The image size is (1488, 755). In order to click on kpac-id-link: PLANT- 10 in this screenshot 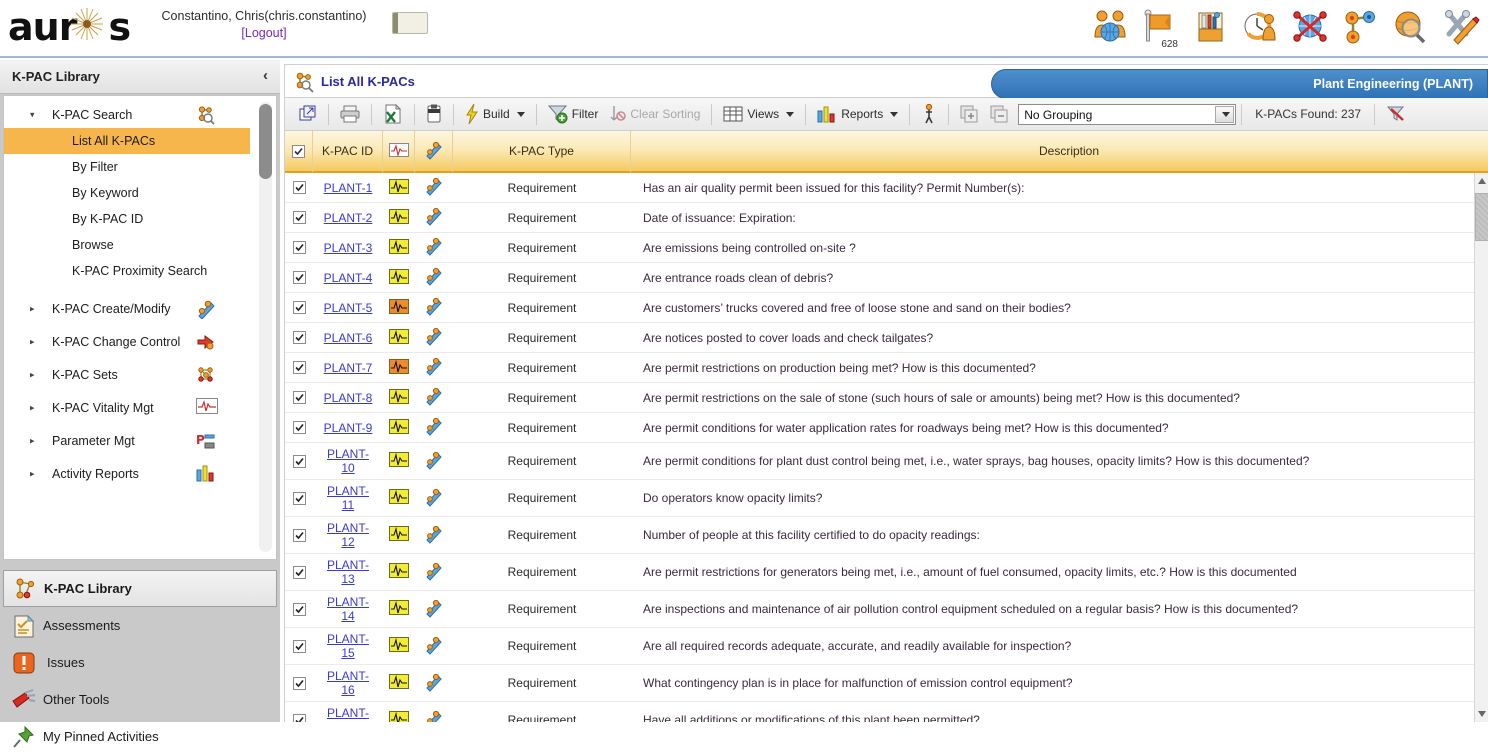, I will do `click(348, 461)`.